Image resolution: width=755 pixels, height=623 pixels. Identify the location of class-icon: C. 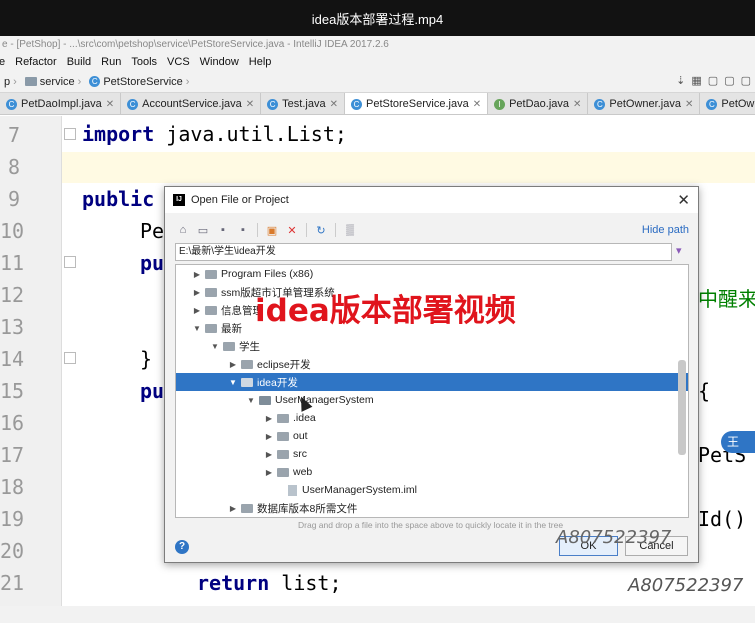
(95, 81).